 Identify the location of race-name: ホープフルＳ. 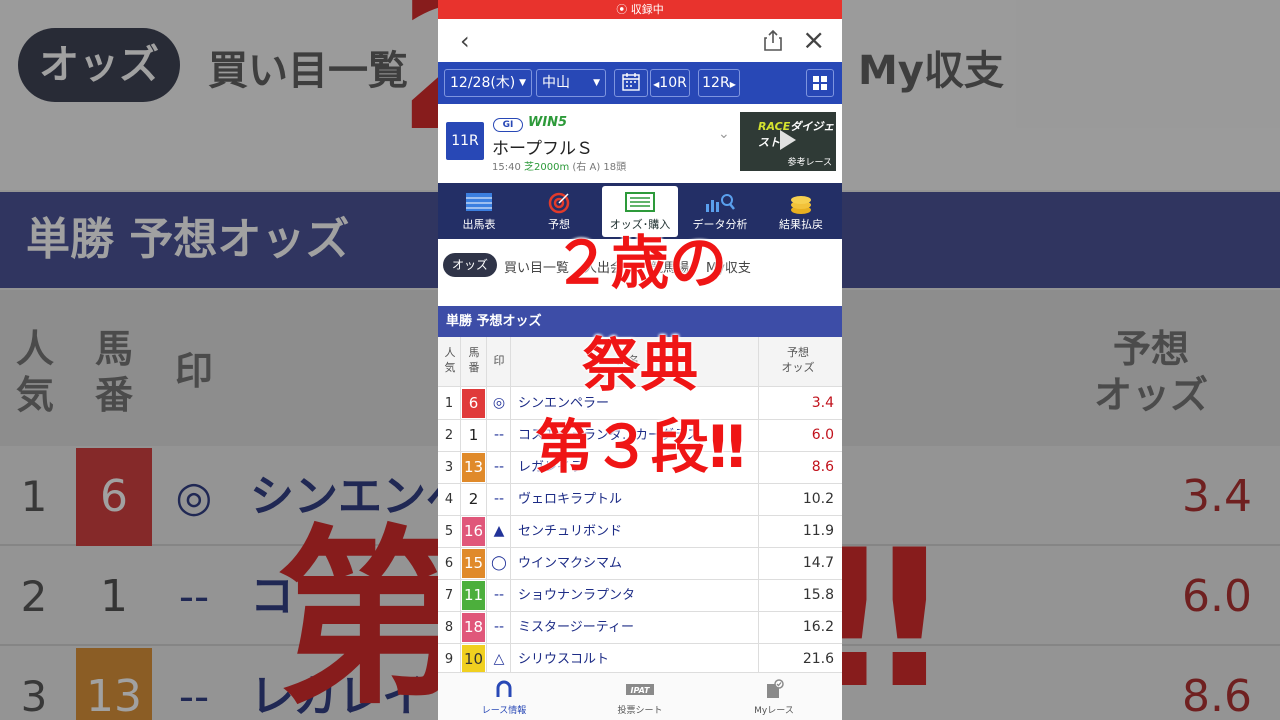
(542, 149).